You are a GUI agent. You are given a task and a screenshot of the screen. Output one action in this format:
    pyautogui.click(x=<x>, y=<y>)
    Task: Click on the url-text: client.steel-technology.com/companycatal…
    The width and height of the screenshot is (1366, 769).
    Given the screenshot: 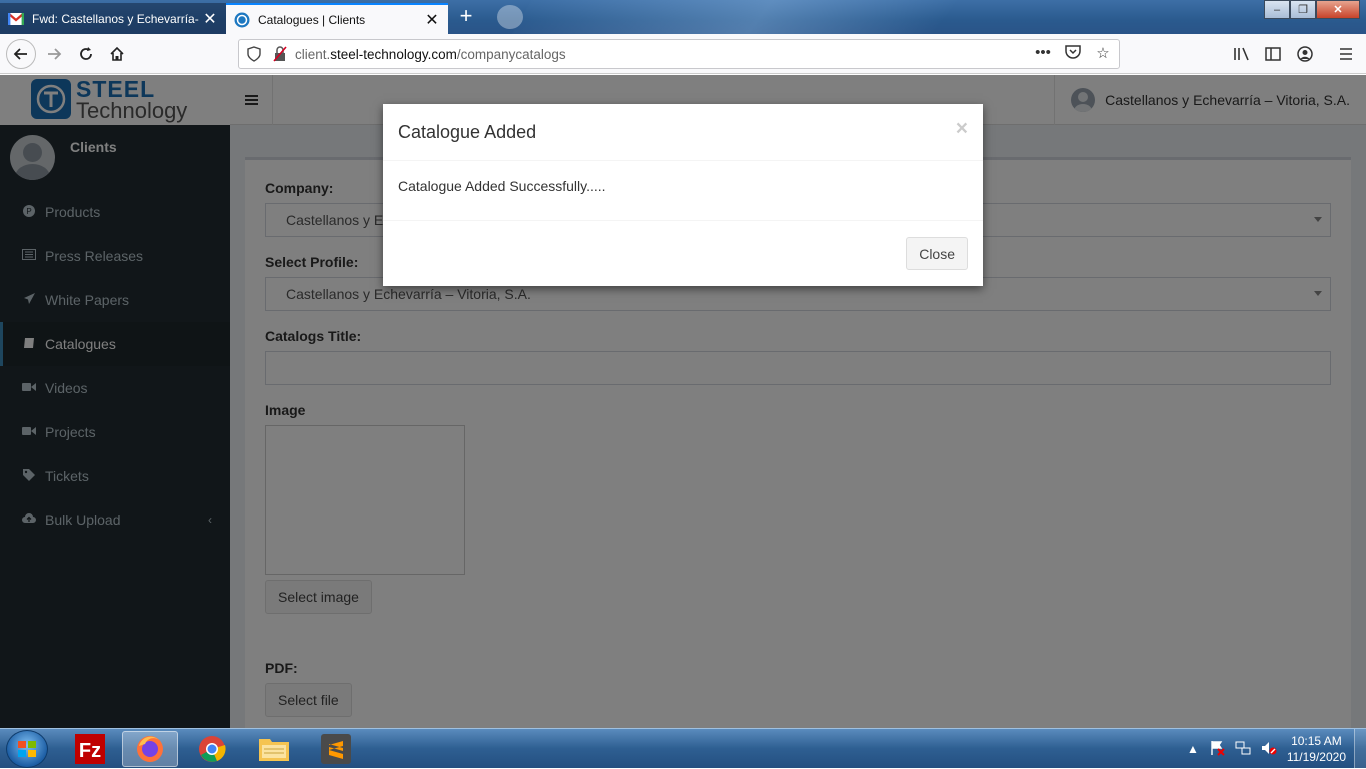 What is the action you would take?
    pyautogui.click(x=430, y=54)
    